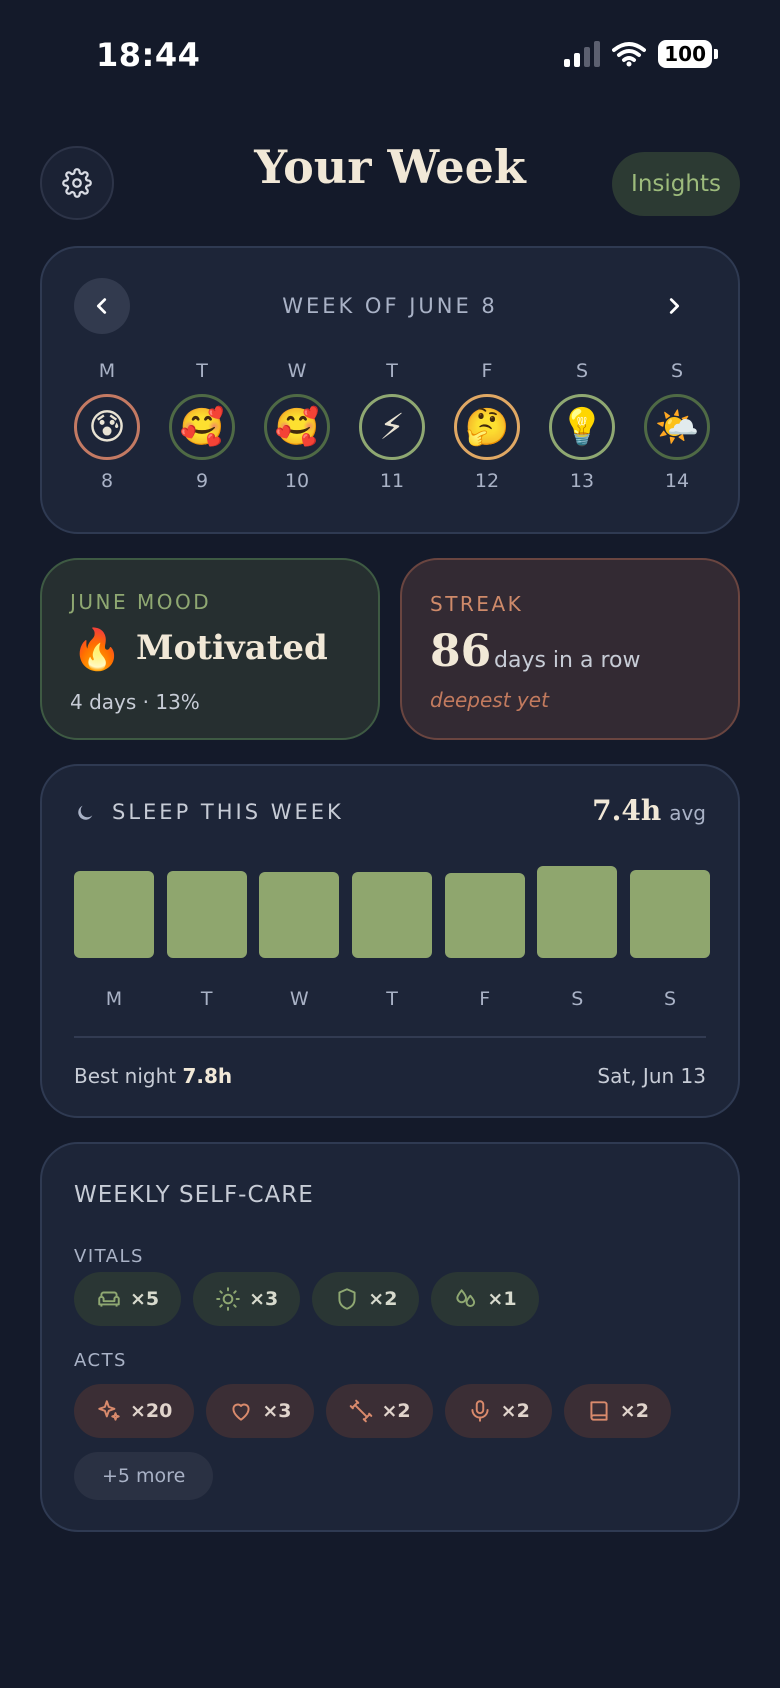  I want to click on streak-count: 86, so click(461, 651).